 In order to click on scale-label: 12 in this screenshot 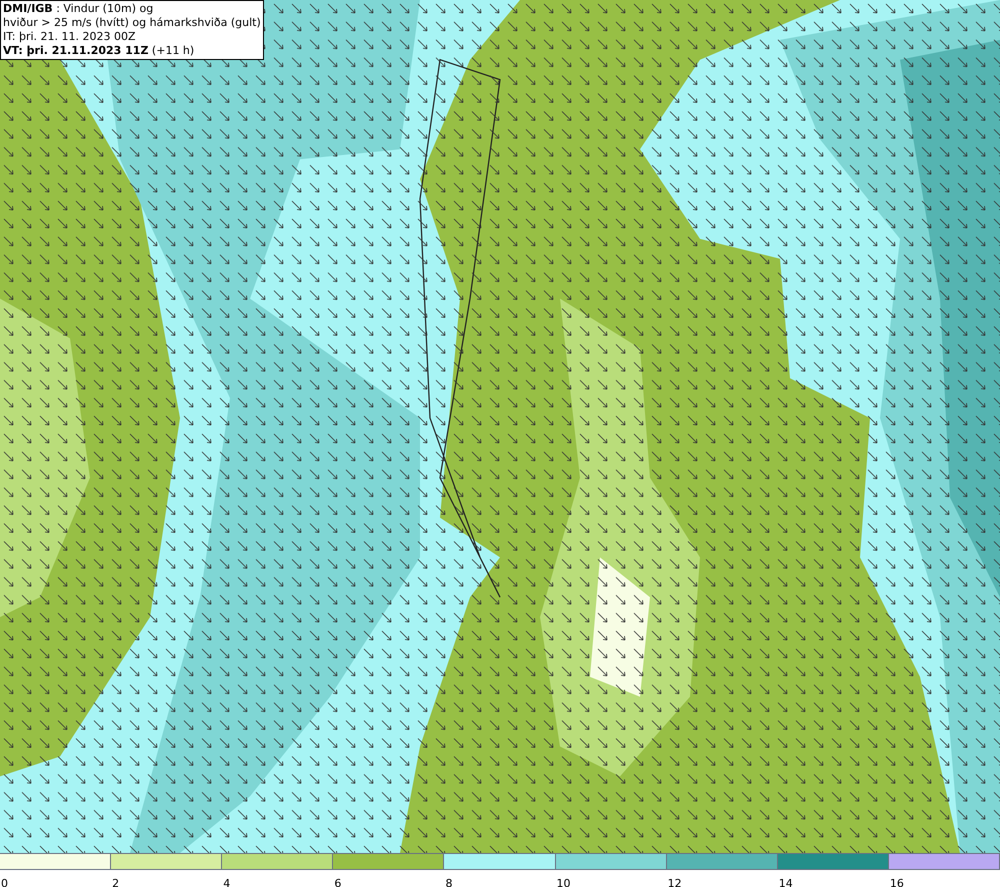, I will do `click(674, 882)`.